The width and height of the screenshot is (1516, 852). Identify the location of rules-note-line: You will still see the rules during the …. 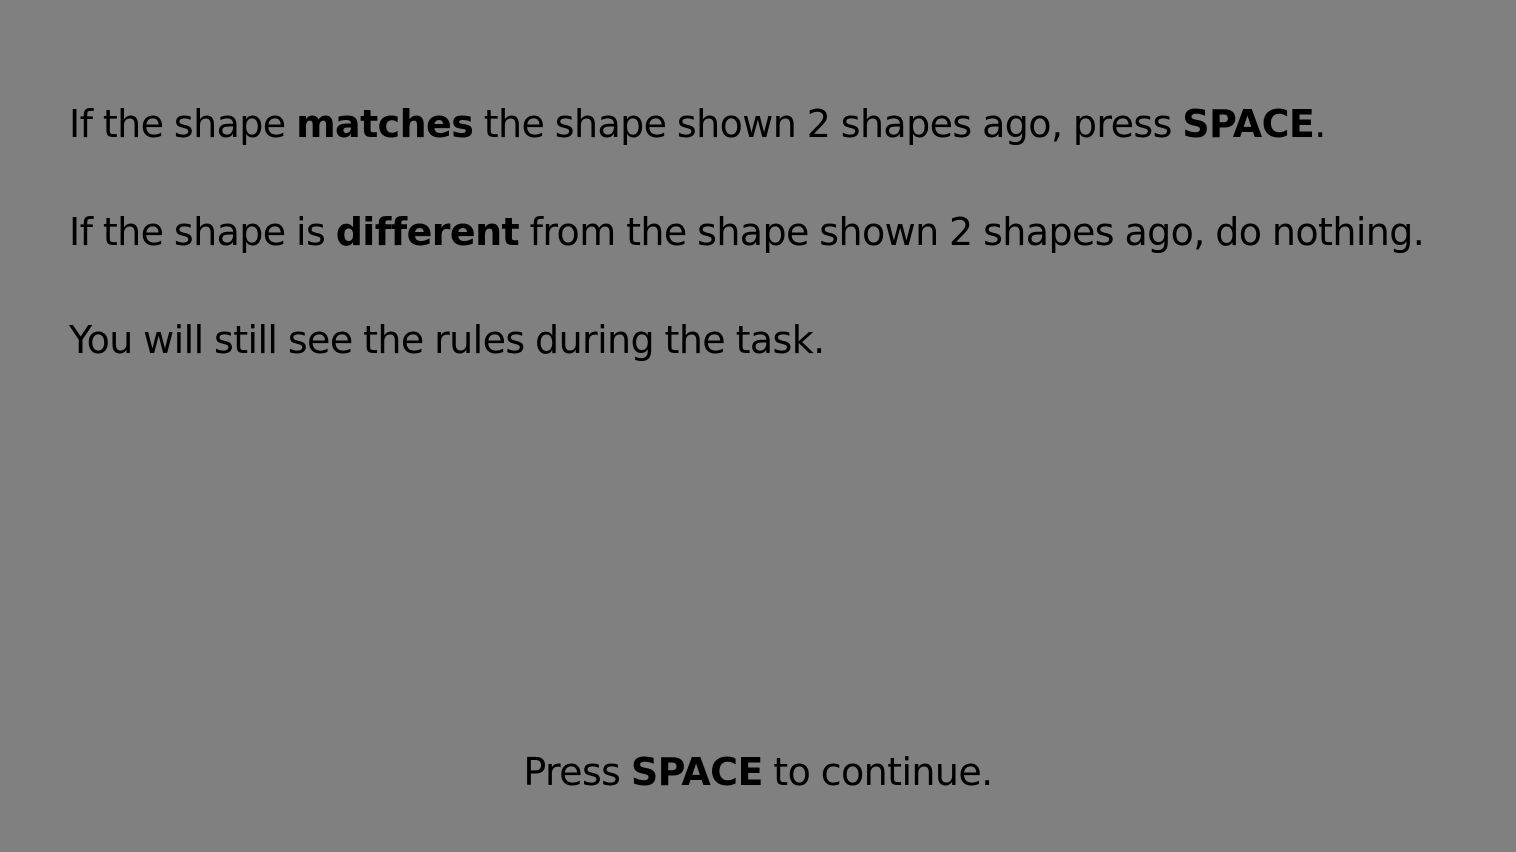
(447, 340).